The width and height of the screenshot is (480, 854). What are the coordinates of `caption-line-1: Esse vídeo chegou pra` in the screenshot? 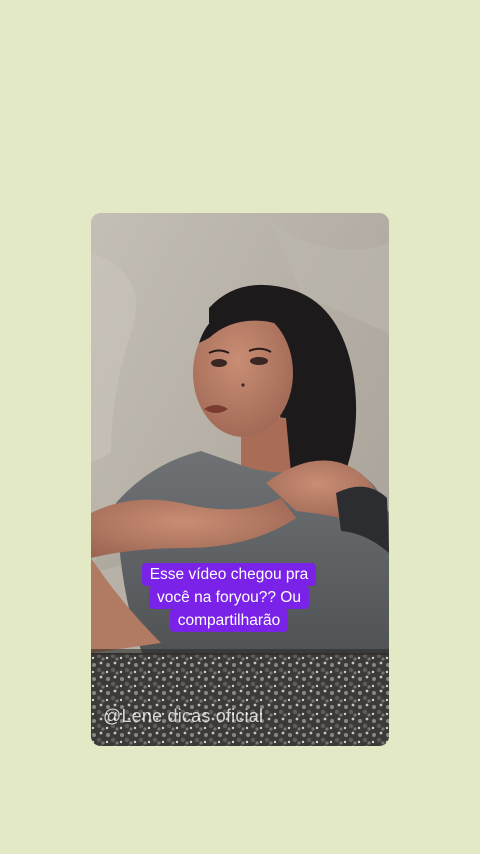 It's located at (229, 574).